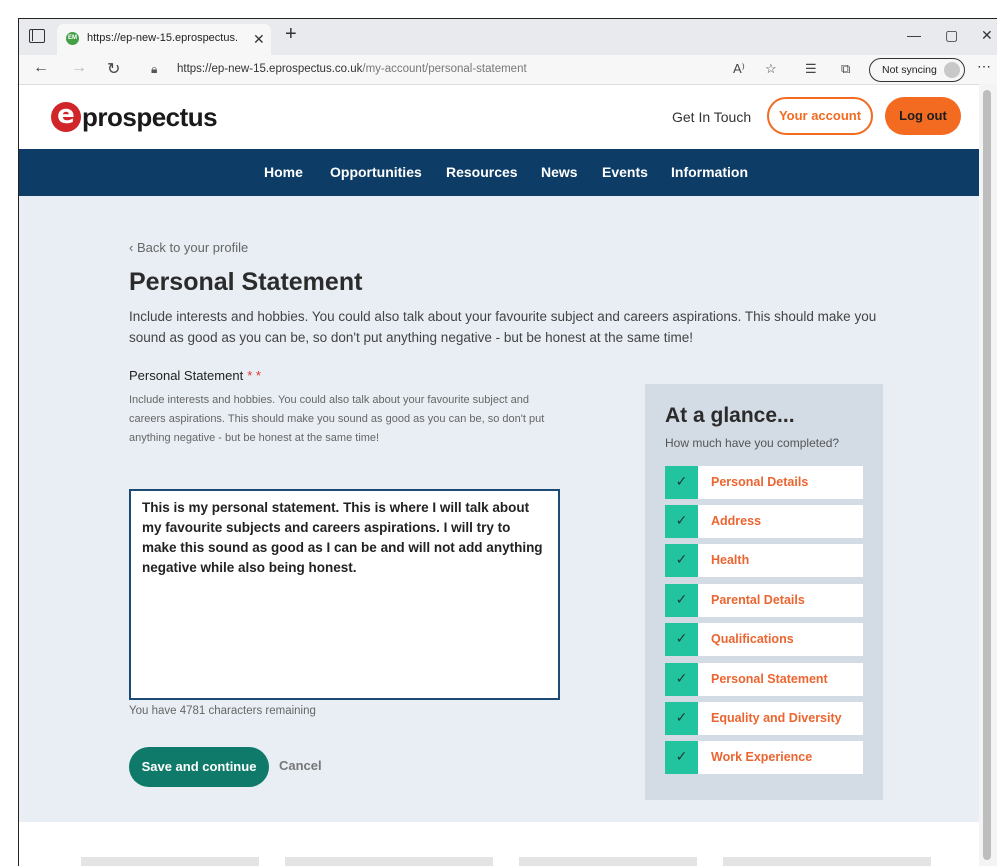 Image resolution: width=997 pixels, height=866 pixels. I want to click on sync-label: Not syncing, so click(909, 70).